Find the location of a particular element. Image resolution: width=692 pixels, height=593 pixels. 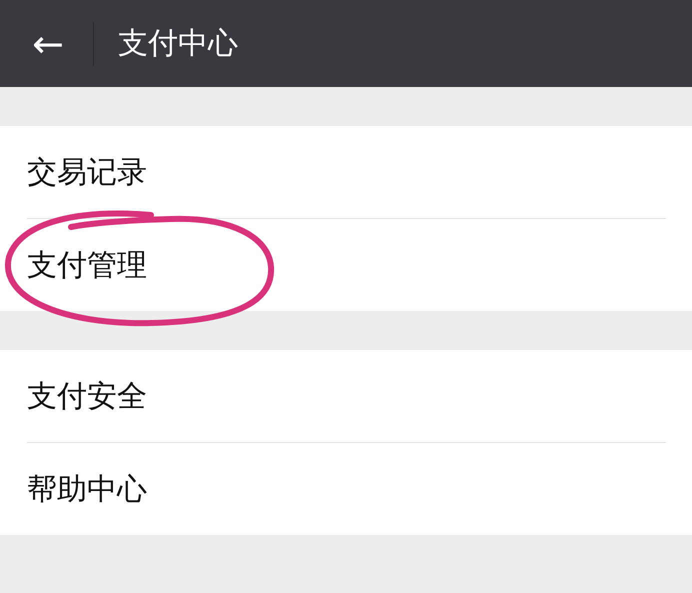

menu-item: 支付安全 is located at coordinates (87, 396).